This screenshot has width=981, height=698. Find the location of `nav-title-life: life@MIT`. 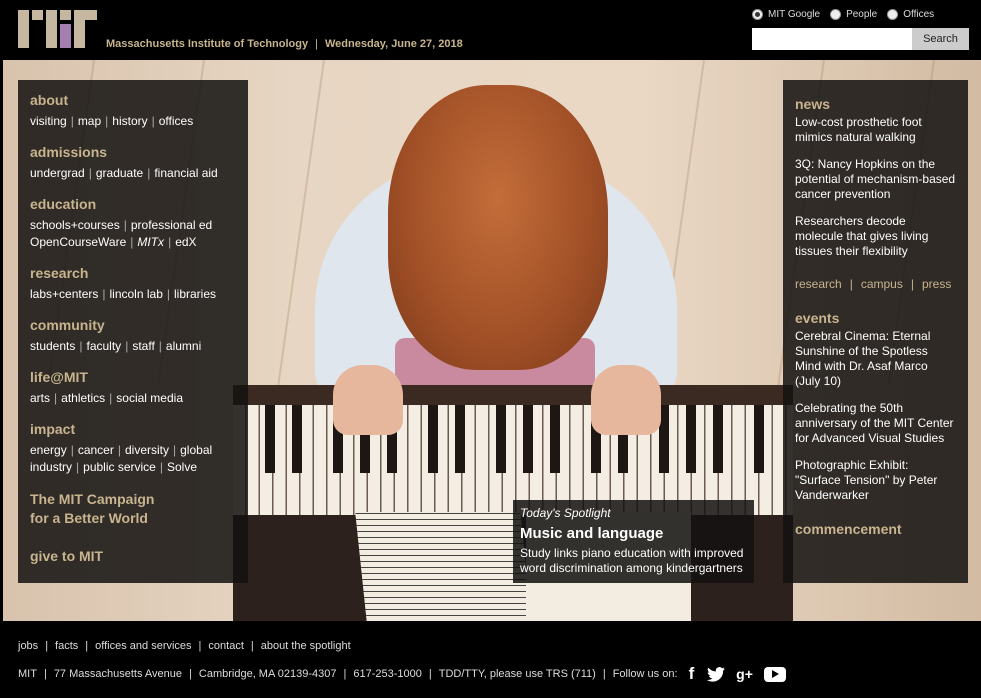

nav-title-life: life@MIT is located at coordinates (133, 377).